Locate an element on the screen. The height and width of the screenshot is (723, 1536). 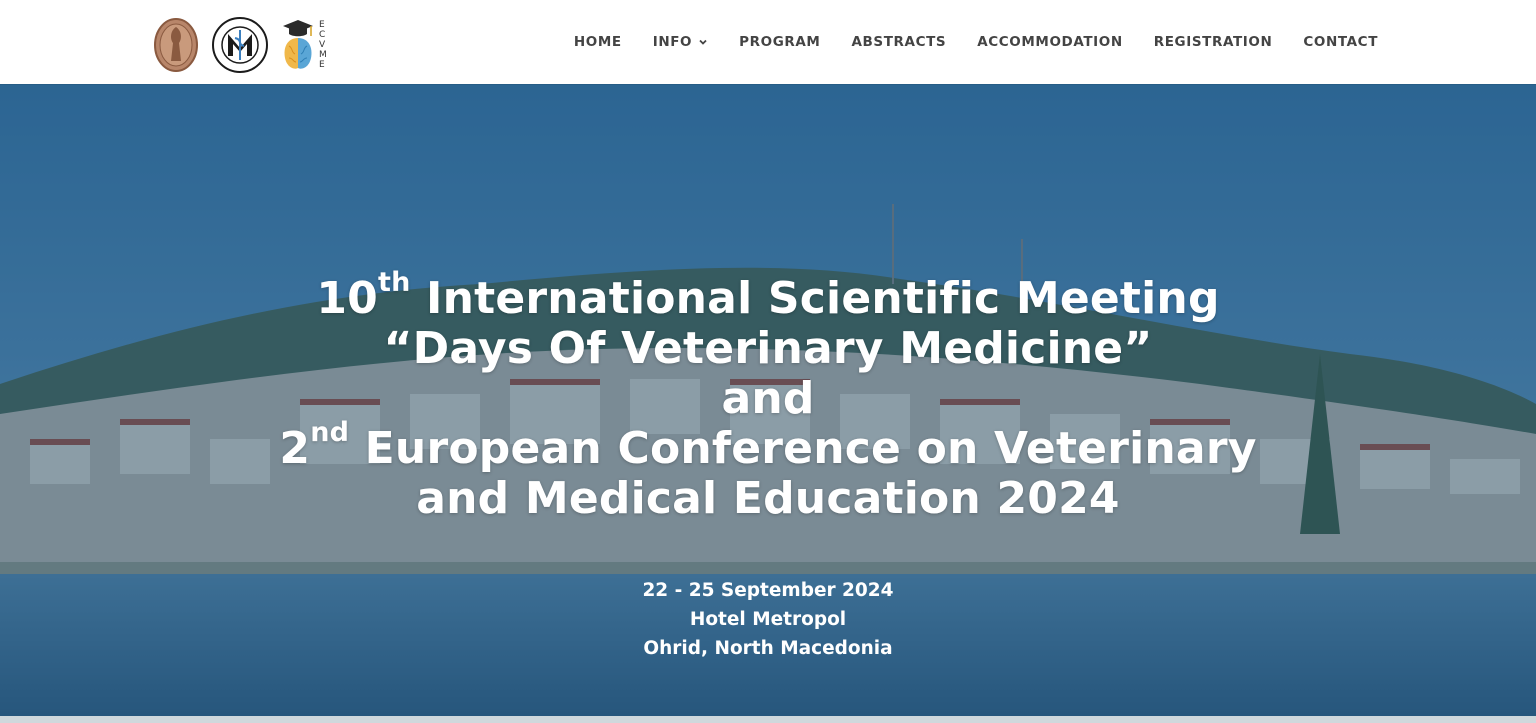
title-line-2: “Days Of Veterinary Medicine” is located at coordinates (768, 348).